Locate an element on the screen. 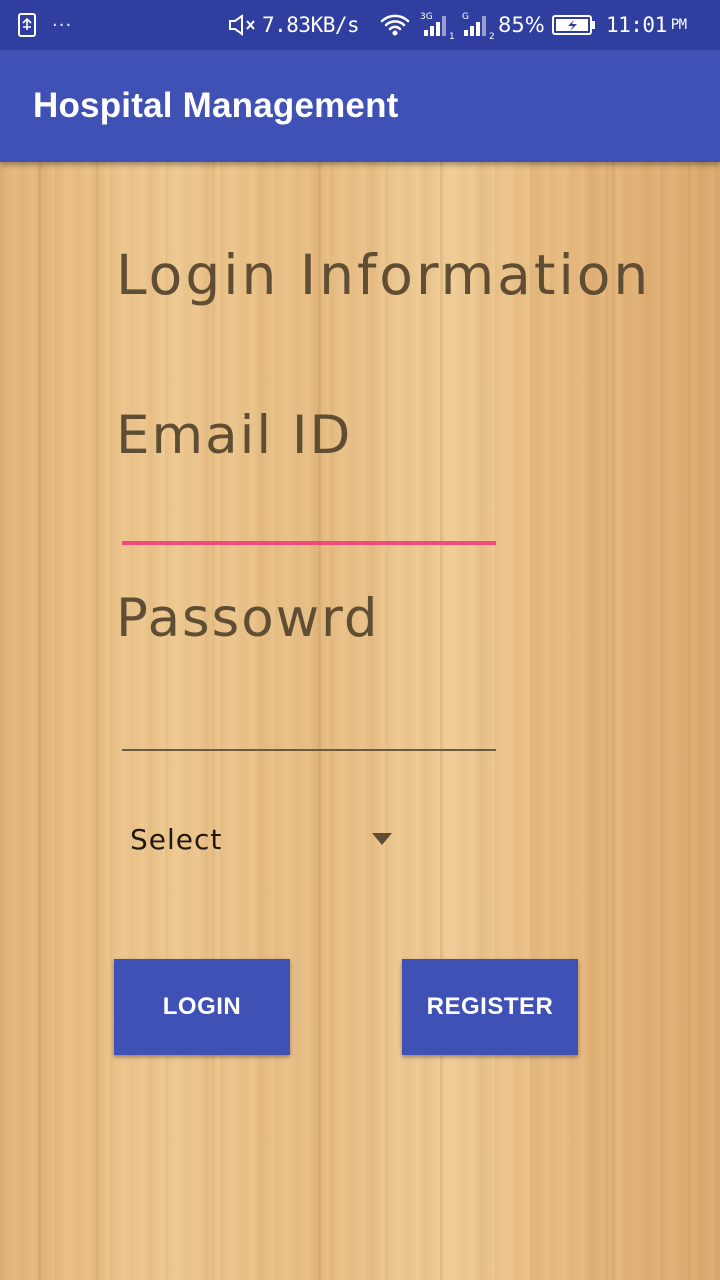 The height and width of the screenshot is (1280, 720). status-bar: ··· 7.83KB/s 3G 1 G 2 85% 11:01 PM is located at coordinates (360, 25).